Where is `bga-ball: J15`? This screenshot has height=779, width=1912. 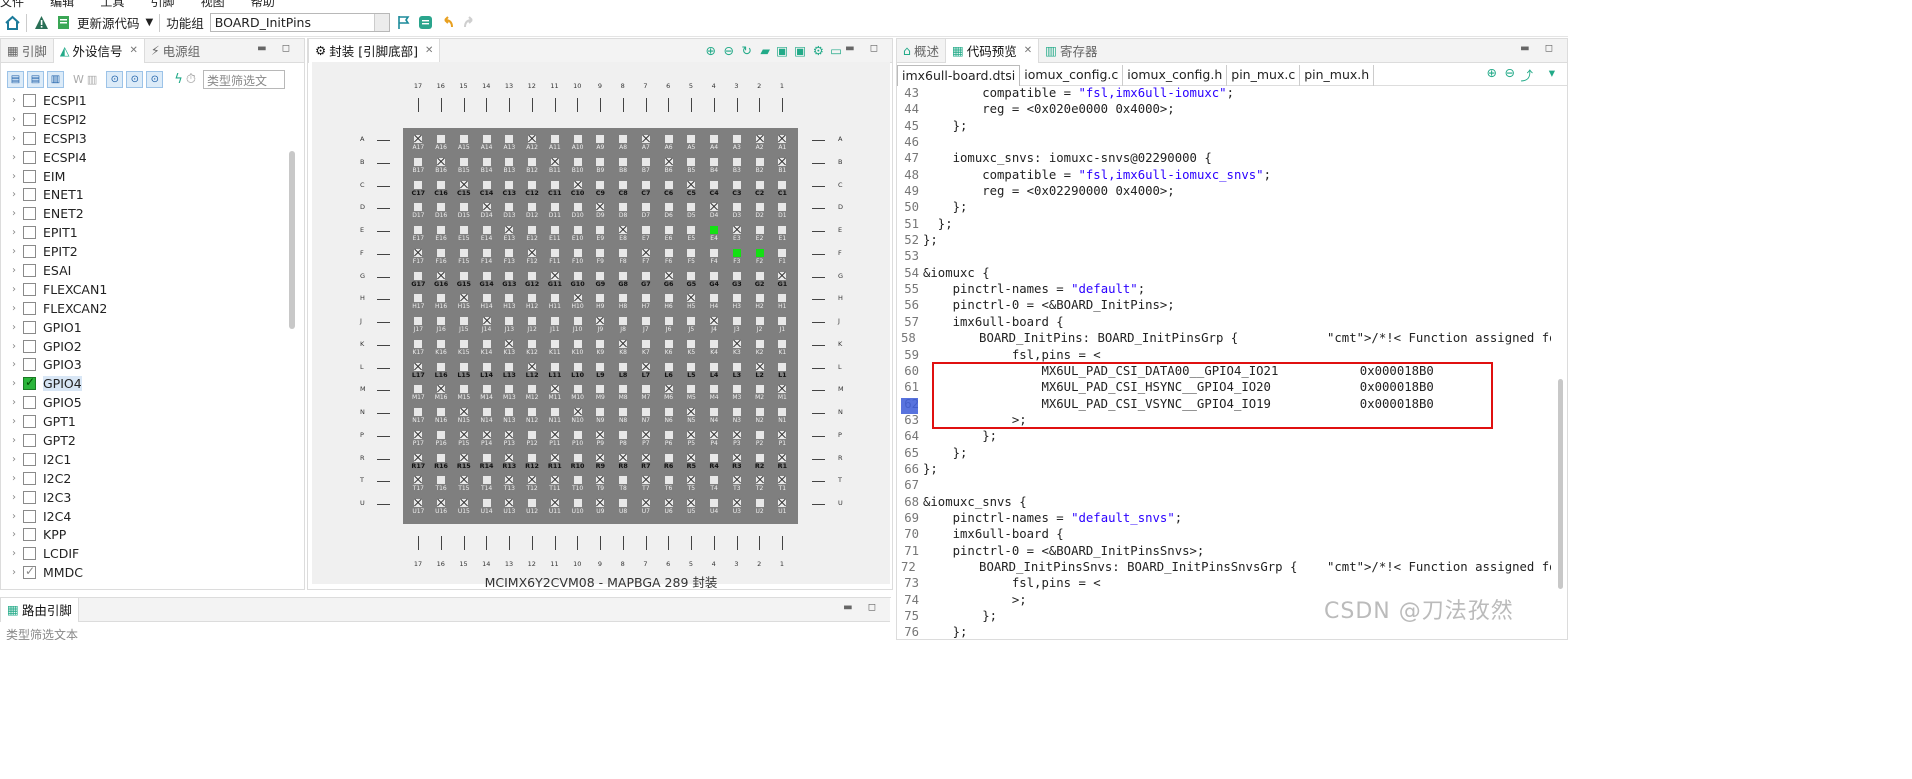
bga-ball: J15 is located at coordinates (464, 325).